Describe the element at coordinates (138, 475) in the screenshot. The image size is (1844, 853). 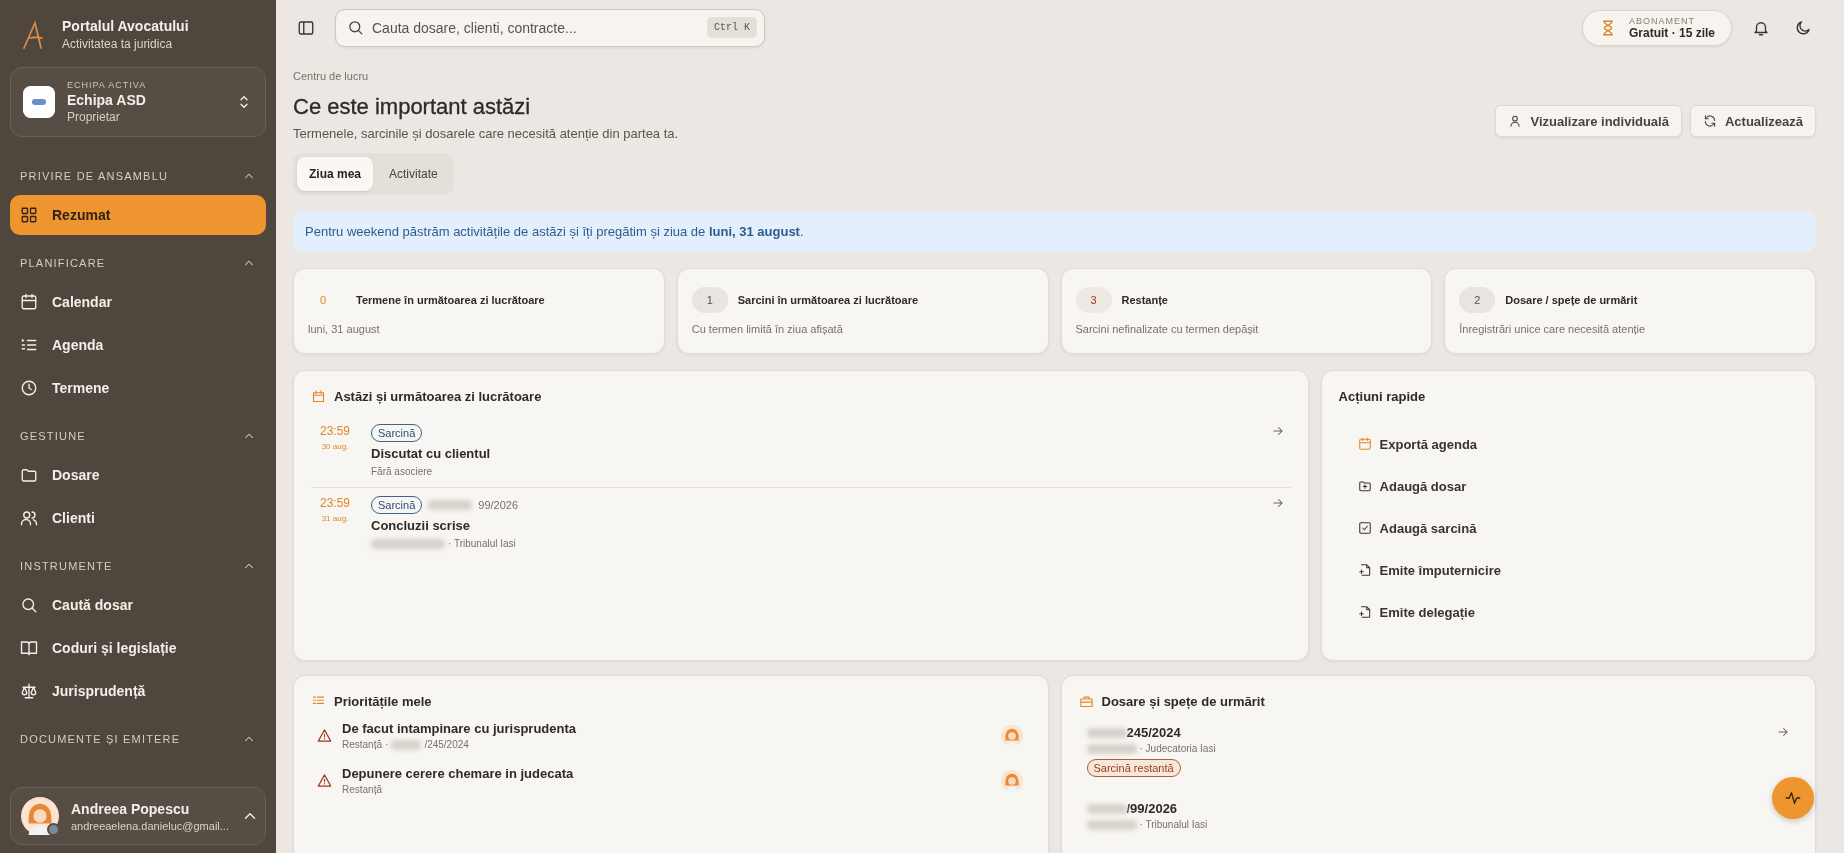
I see `nav-item: Dosare` at that location.